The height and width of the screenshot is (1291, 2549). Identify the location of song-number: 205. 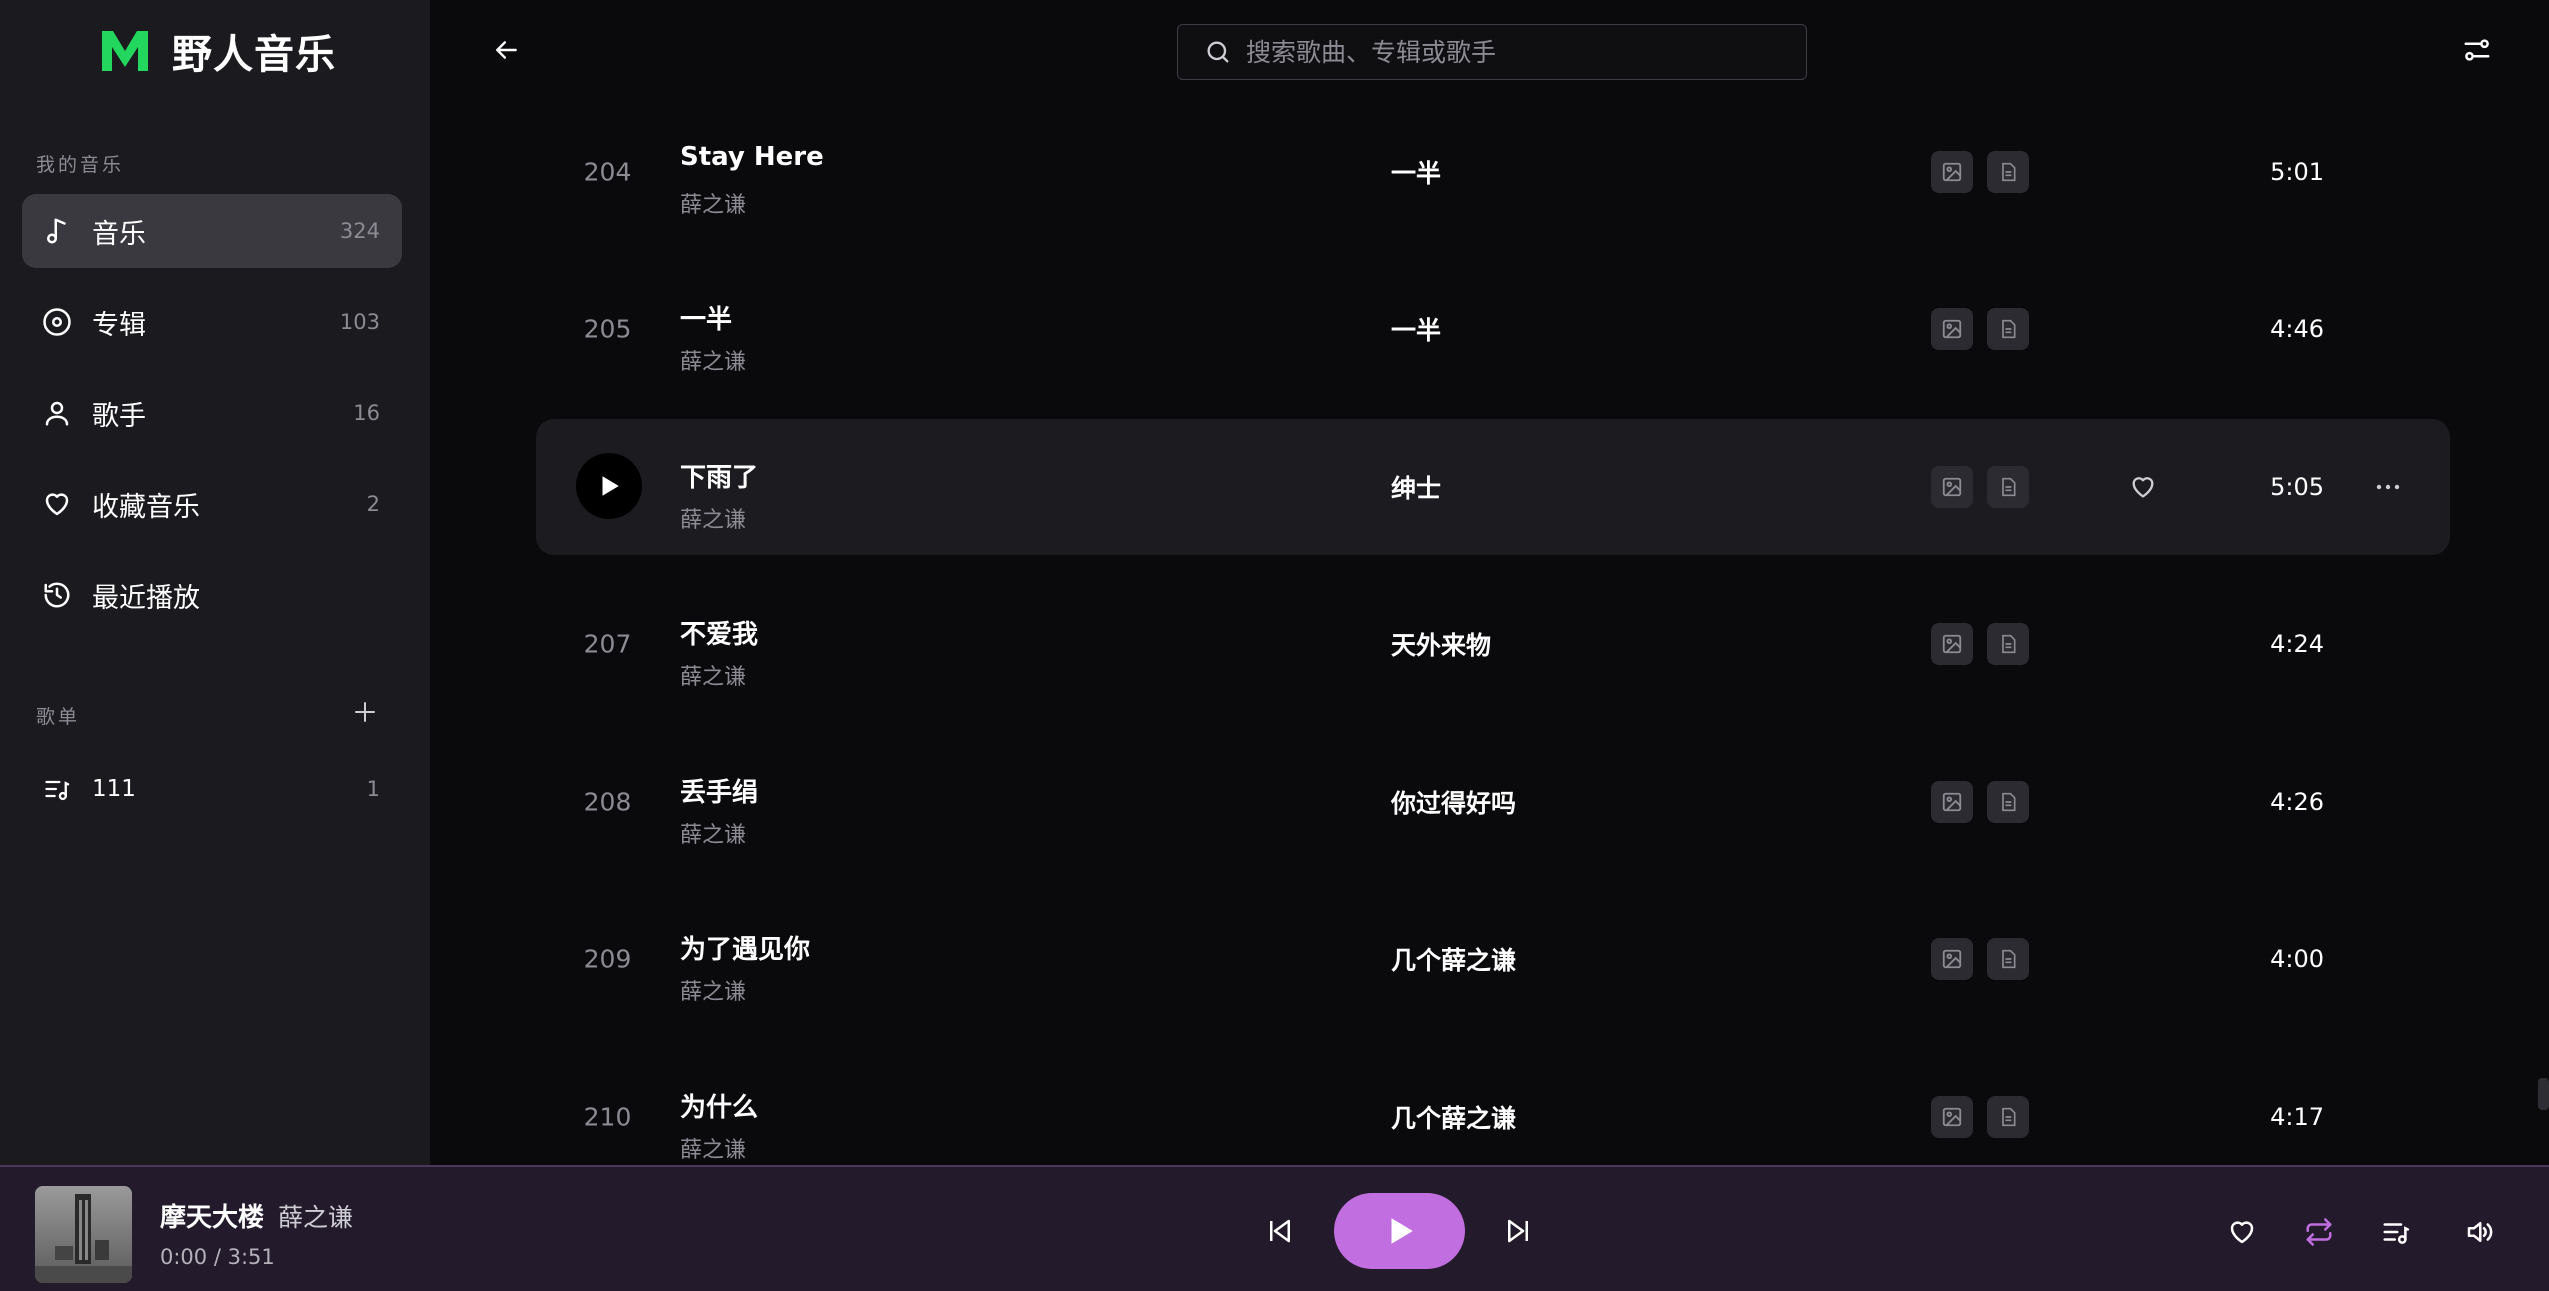
(607, 329).